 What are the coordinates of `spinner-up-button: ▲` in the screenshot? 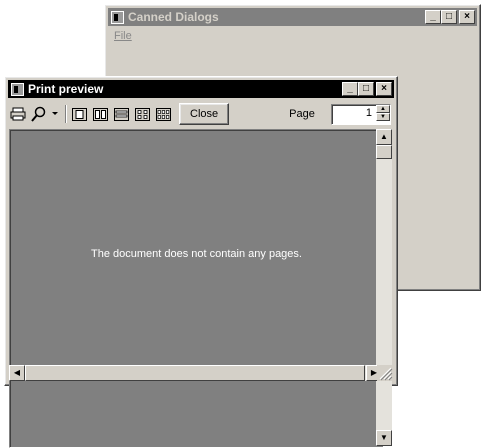 It's located at (383, 109).